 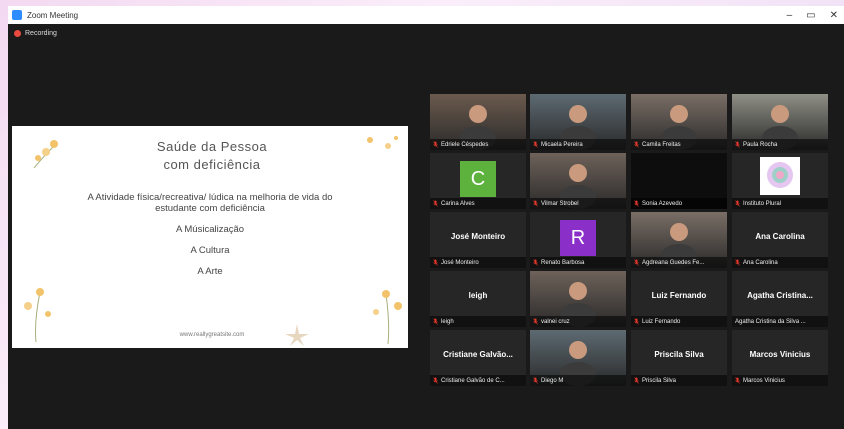 I want to click on maximize-button: ▭, so click(x=810, y=15).